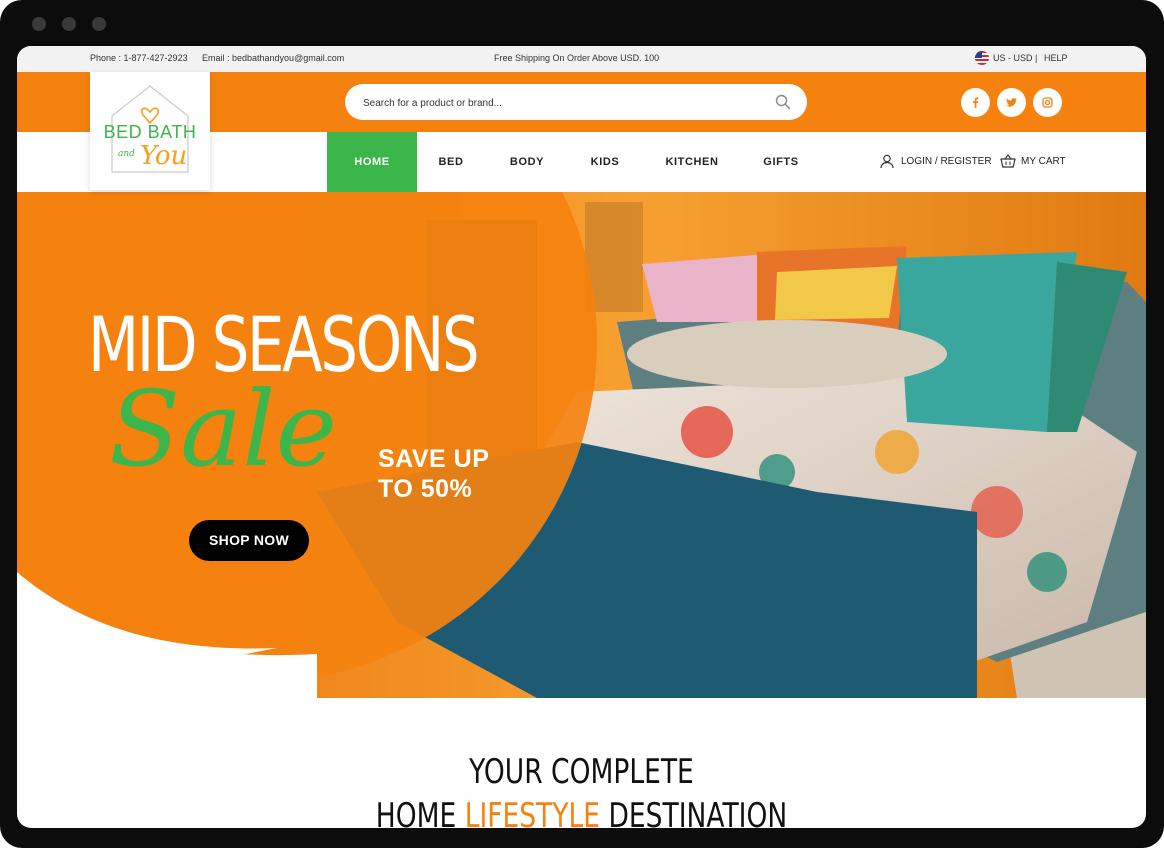 Image resolution: width=1164 pixels, height=848 pixels. I want to click on hero-save-line-1: SAVE UP, so click(434, 459).